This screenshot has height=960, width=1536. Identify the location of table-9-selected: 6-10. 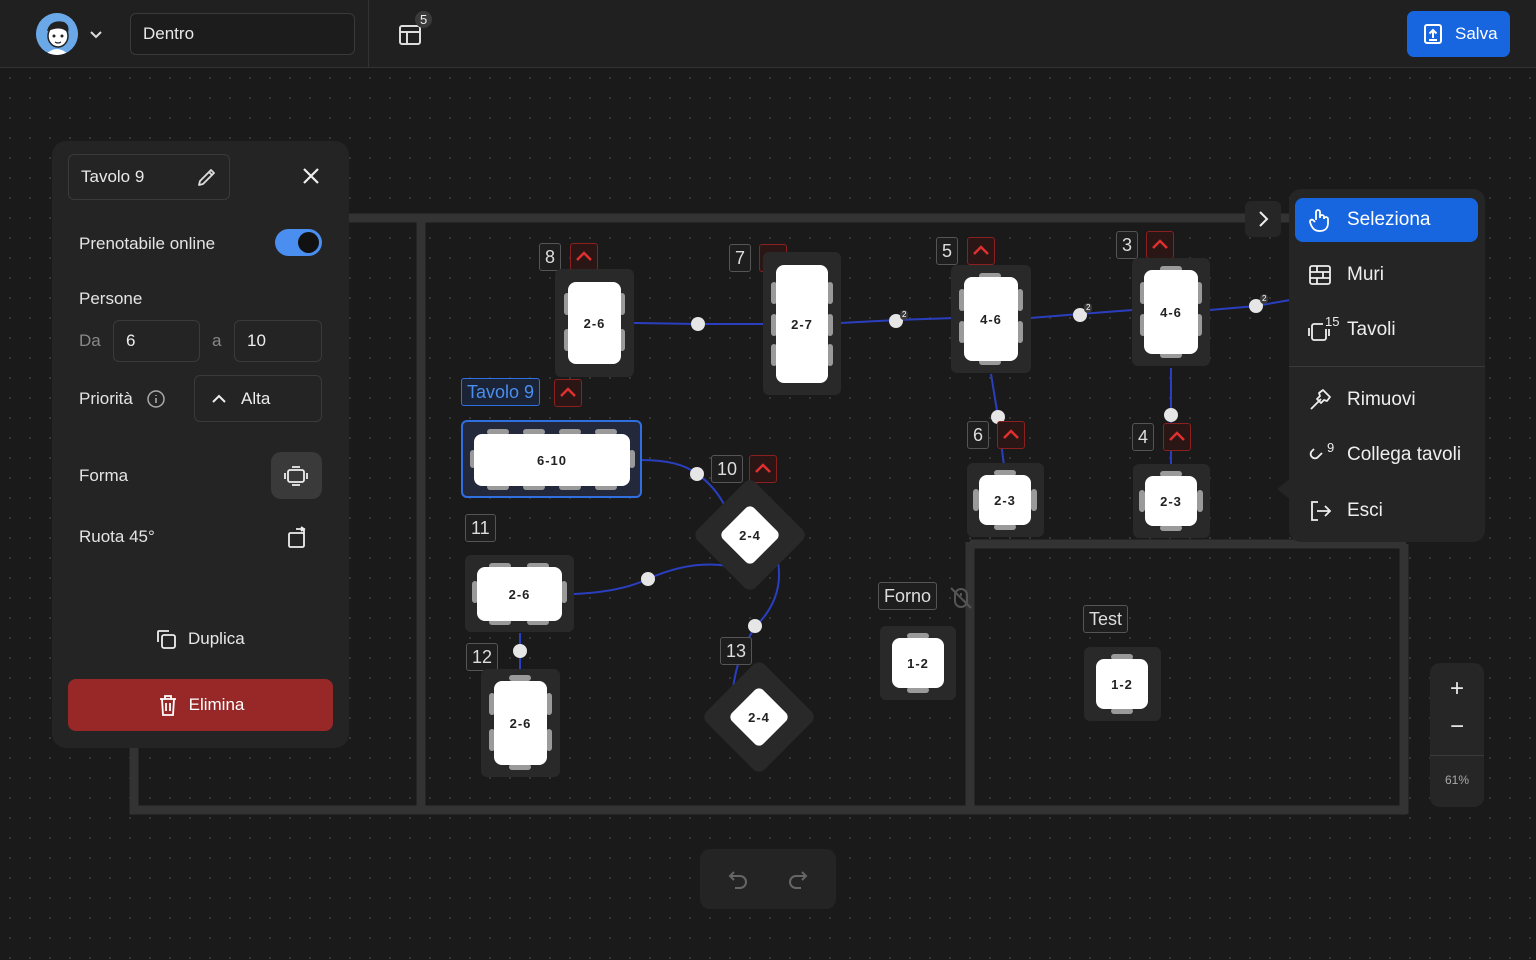
(551, 459).